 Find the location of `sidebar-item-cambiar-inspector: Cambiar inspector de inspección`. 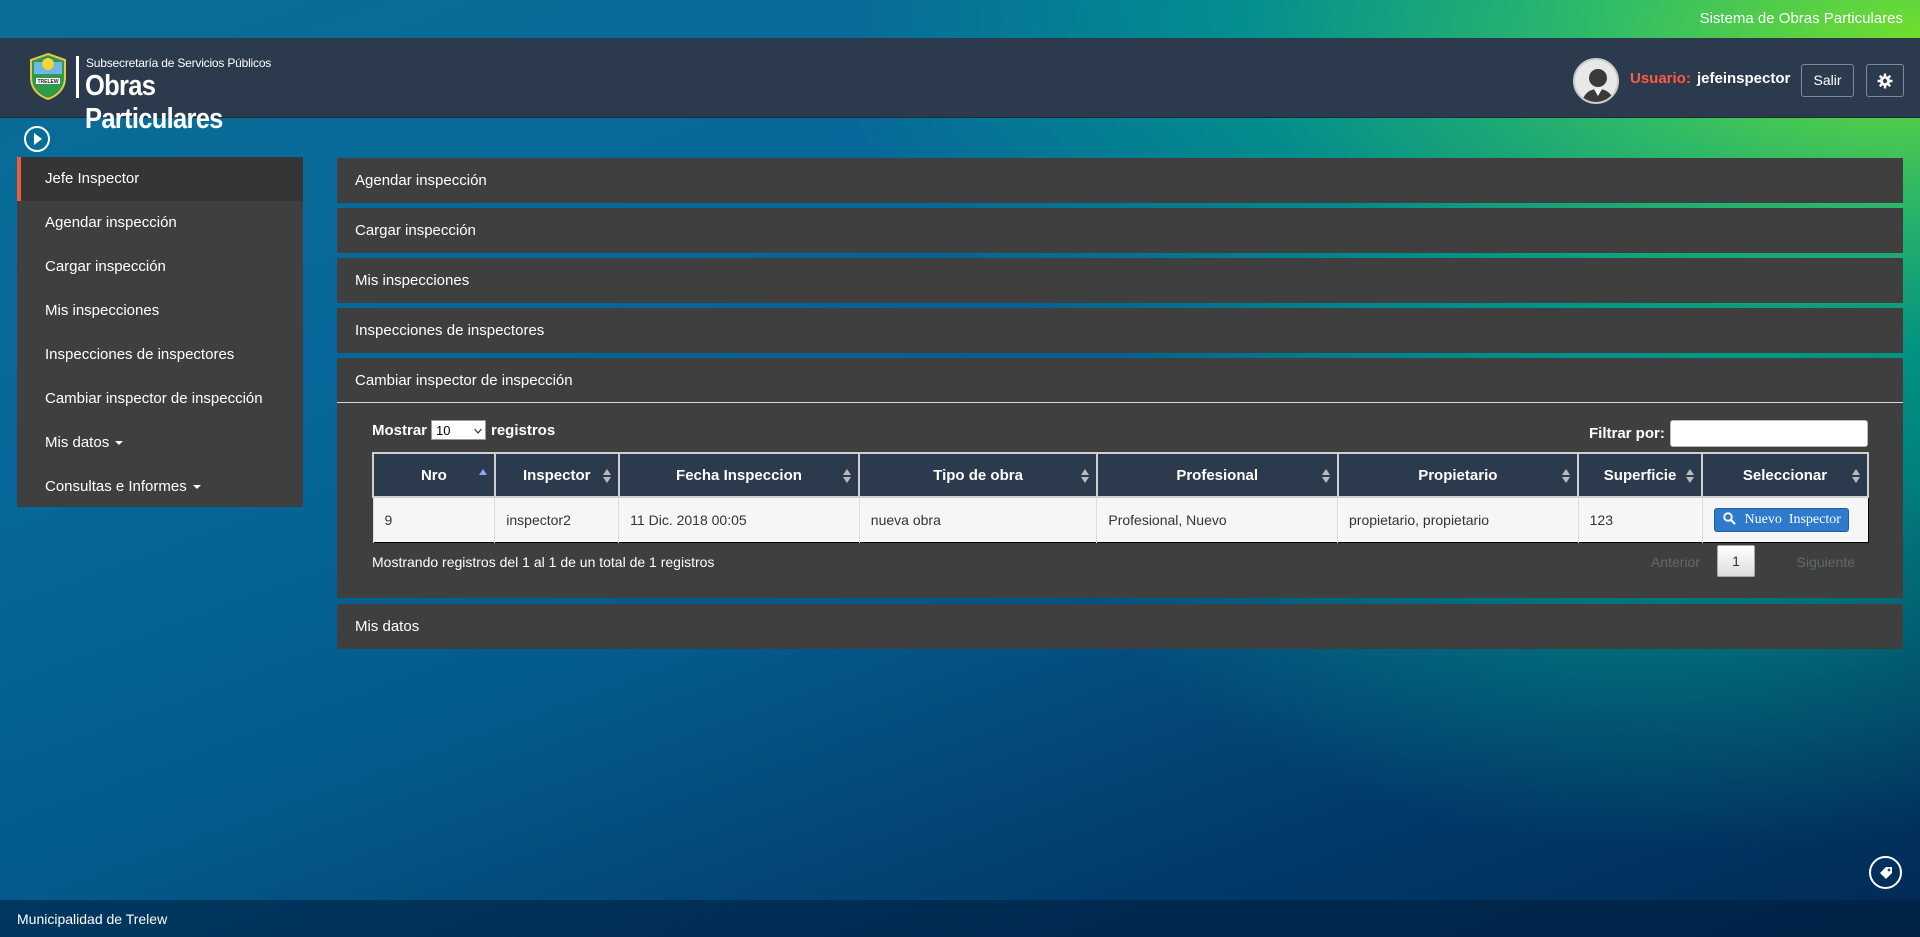

sidebar-item-cambiar-inspector: Cambiar inspector de inspección is located at coordinates (160, 399).